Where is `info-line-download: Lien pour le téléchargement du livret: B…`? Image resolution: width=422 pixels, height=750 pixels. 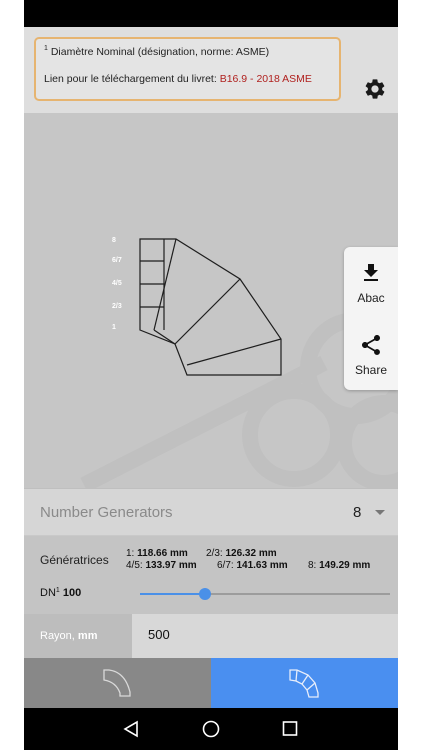
info-line-download: Lien pour le téléchargement du livret: B… is located at coordinates (178, 79).